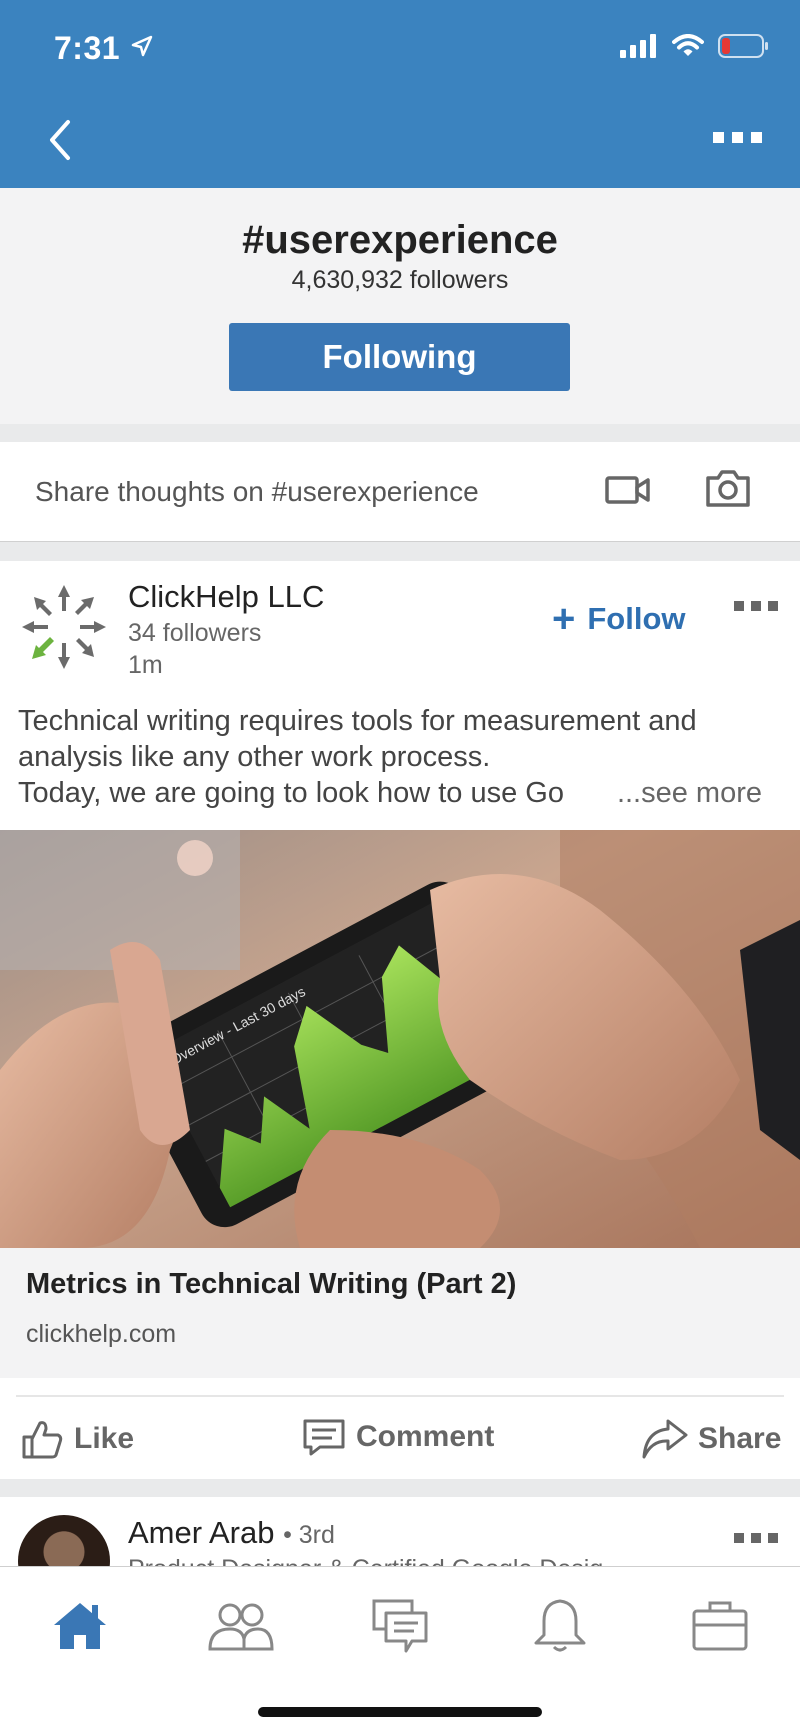 The width and height of the screenshot is (800, 1732). I want to click on author-name: ClickHelp LLC, so click(226, 597).